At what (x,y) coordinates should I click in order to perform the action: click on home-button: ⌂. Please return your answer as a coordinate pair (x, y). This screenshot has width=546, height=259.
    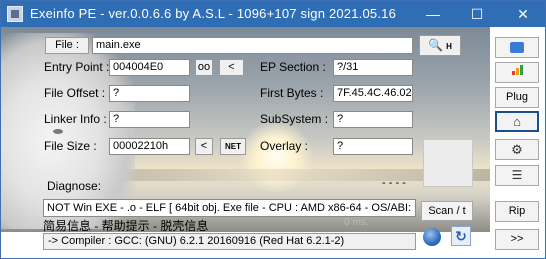
    Looking at the image, I should click on (517, 121).